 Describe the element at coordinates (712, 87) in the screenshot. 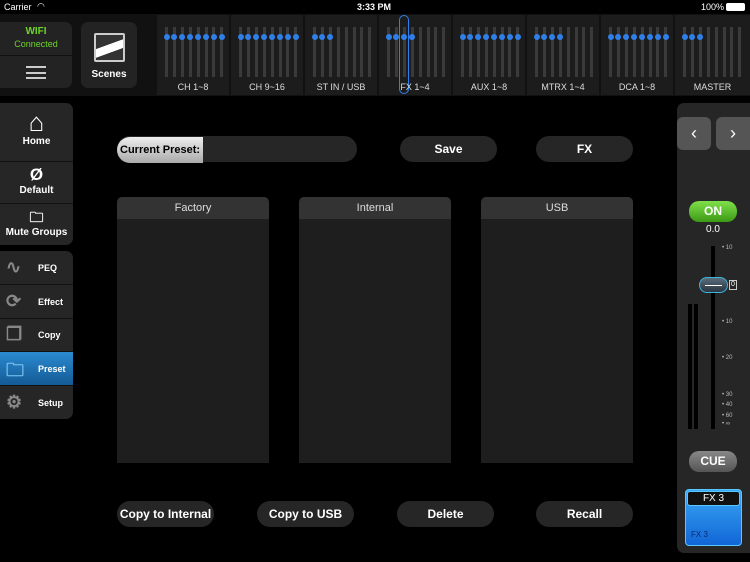

I see `bank-label: MASTER` at that location.